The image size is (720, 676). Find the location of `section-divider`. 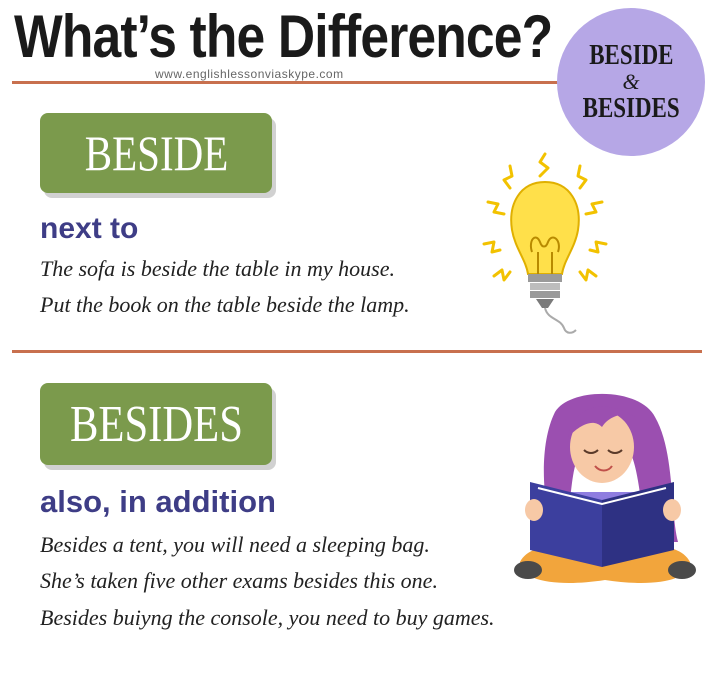

section-divider is located at coordinates (357, 351).